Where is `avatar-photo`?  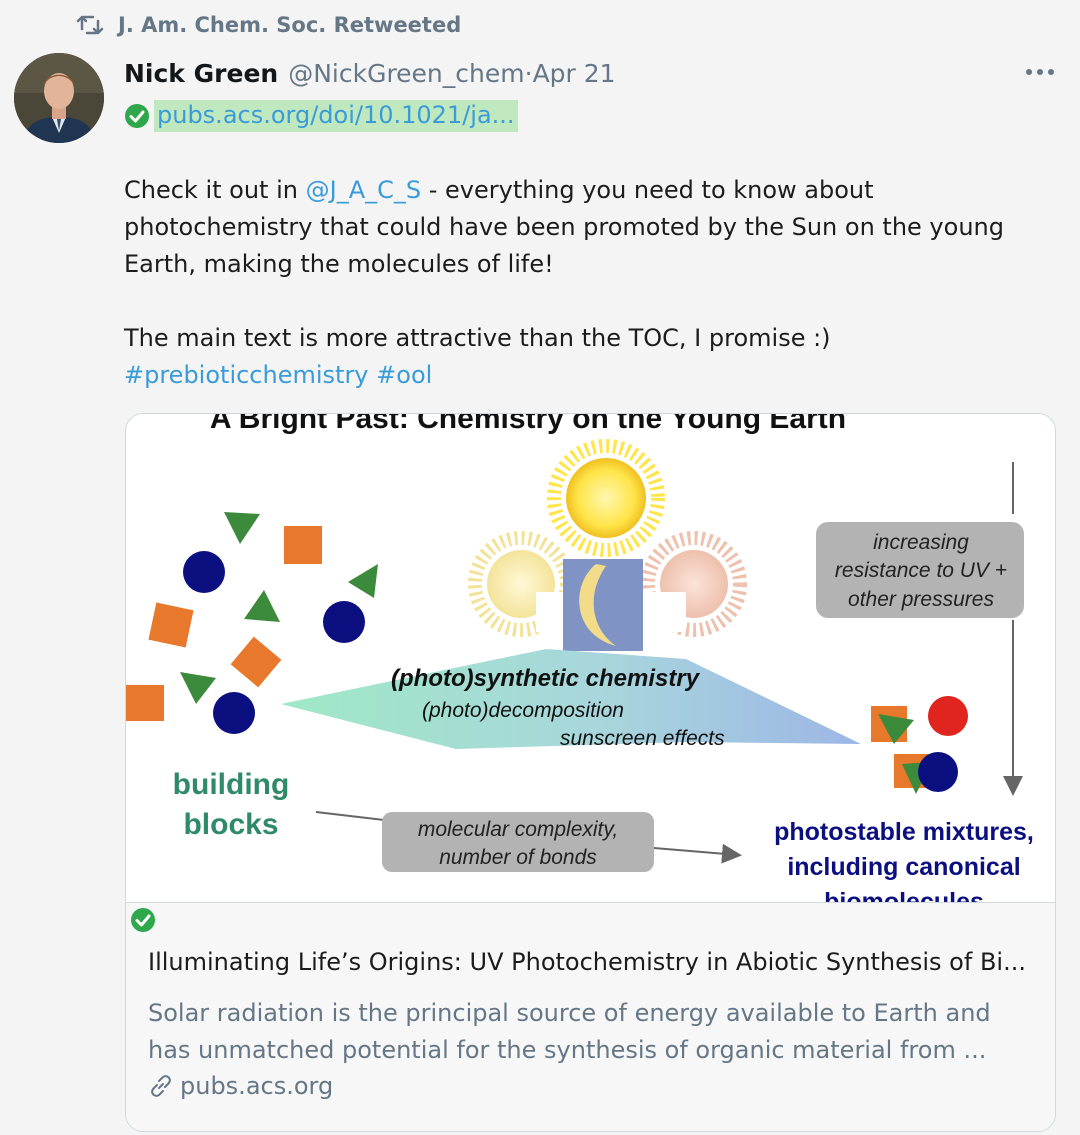
avatar-photo is located at coordinates (59, 98).